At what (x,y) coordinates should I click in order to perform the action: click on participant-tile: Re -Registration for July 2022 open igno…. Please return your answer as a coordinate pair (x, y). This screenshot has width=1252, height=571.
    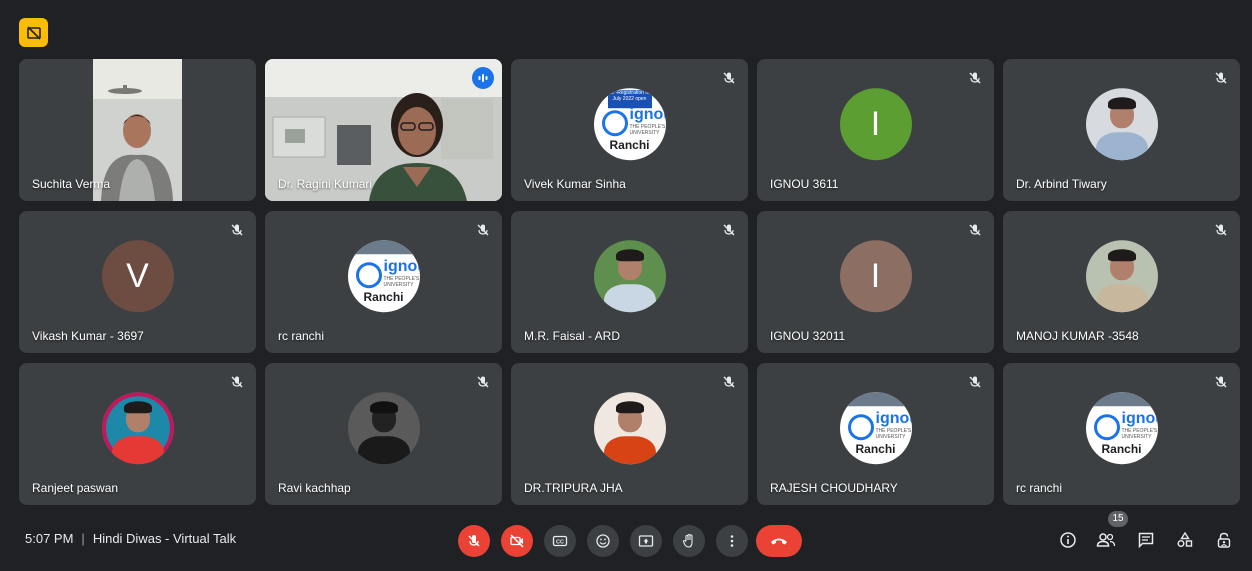
    Looking at the image, I should click on (629, 130).